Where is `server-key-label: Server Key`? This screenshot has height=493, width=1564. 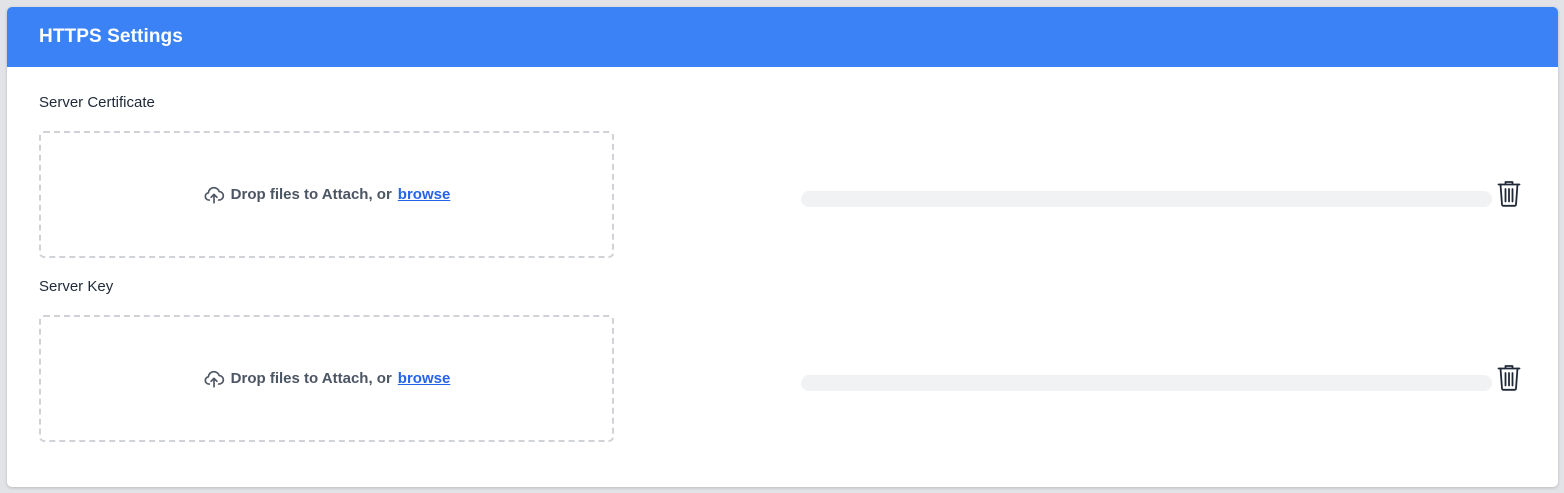
server-key-label: Server Key is located at coordinates (76, 286).